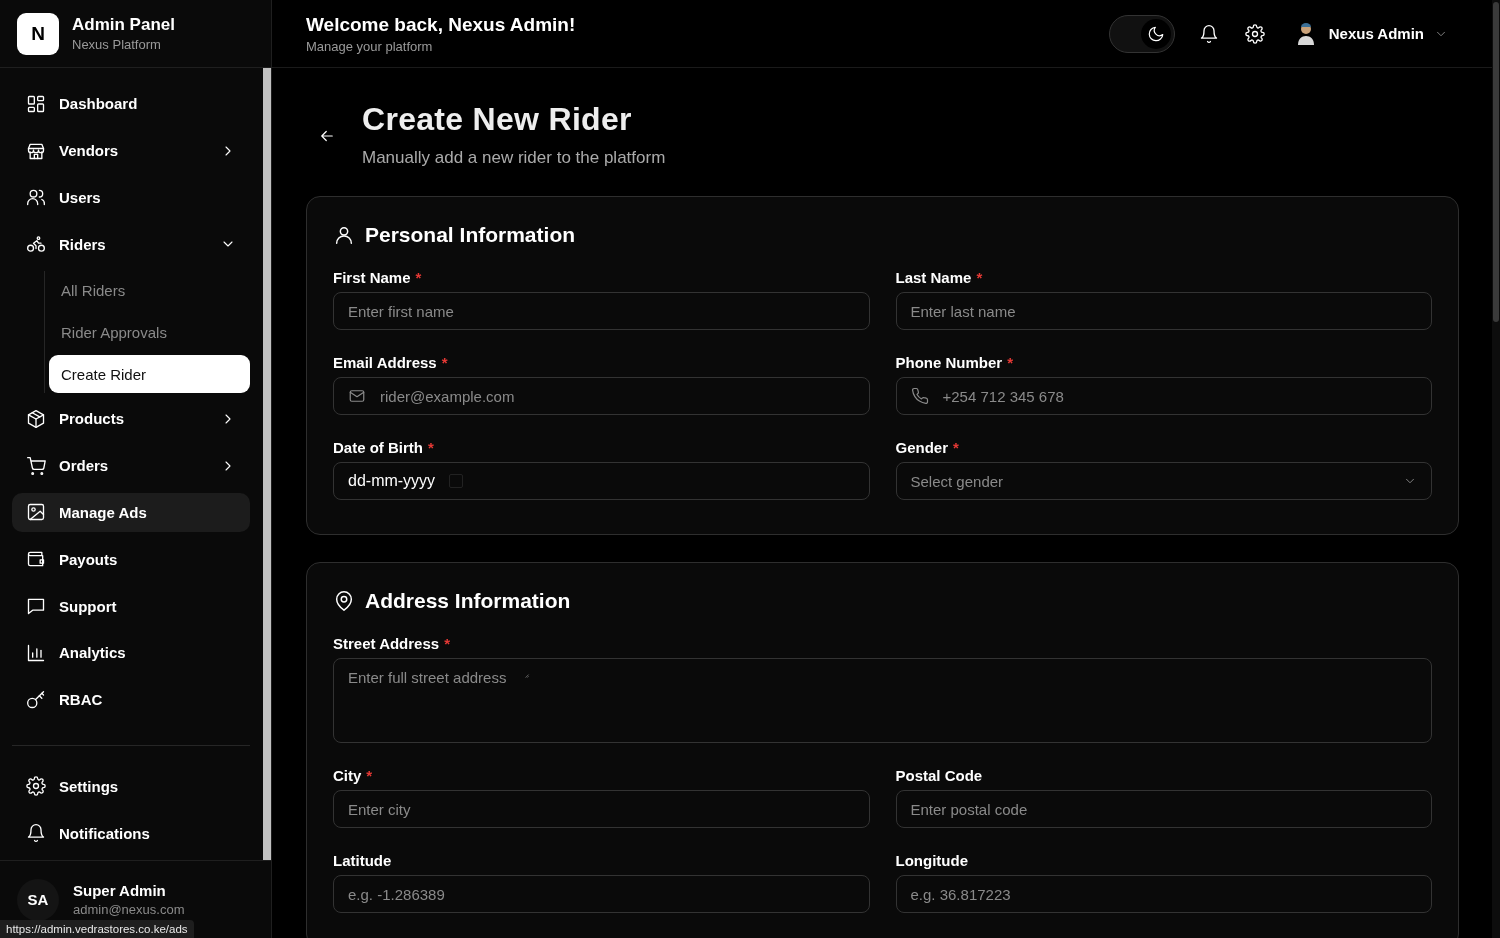 This screenshot has height=938, width=1500. What do you see at coordinates (36, 652) in the screenshot?
I see `bar-chart-icon` at bounding box center [36, 652].